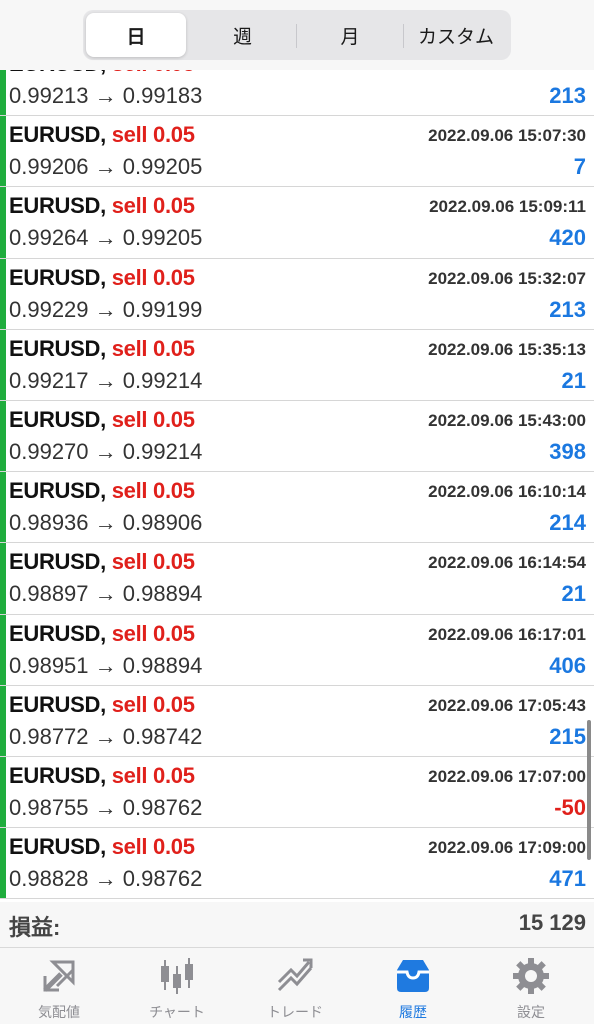 The image size is (594, 1024). What do you see at coordinates (49, 238) in the screenshot?
I see `open-price: 0.99264` at bounding box center [49, 238].